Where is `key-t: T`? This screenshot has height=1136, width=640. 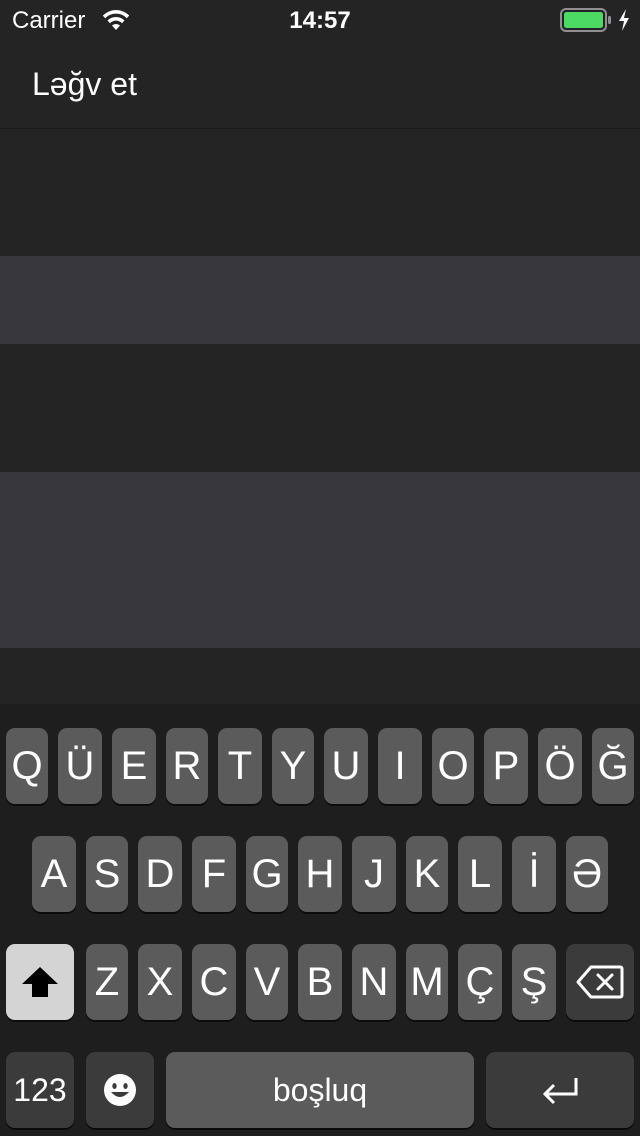 key-t: T is located at coordinates (240, 766).